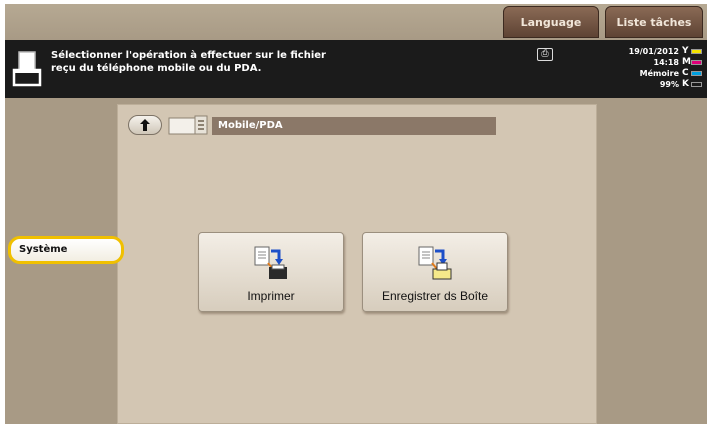 This screenshot has width=712, height=428. Describe the element at coordinates (354, 126) in the screenshot. I see `breadcrumb-path: Mobile/PDA` at that location.